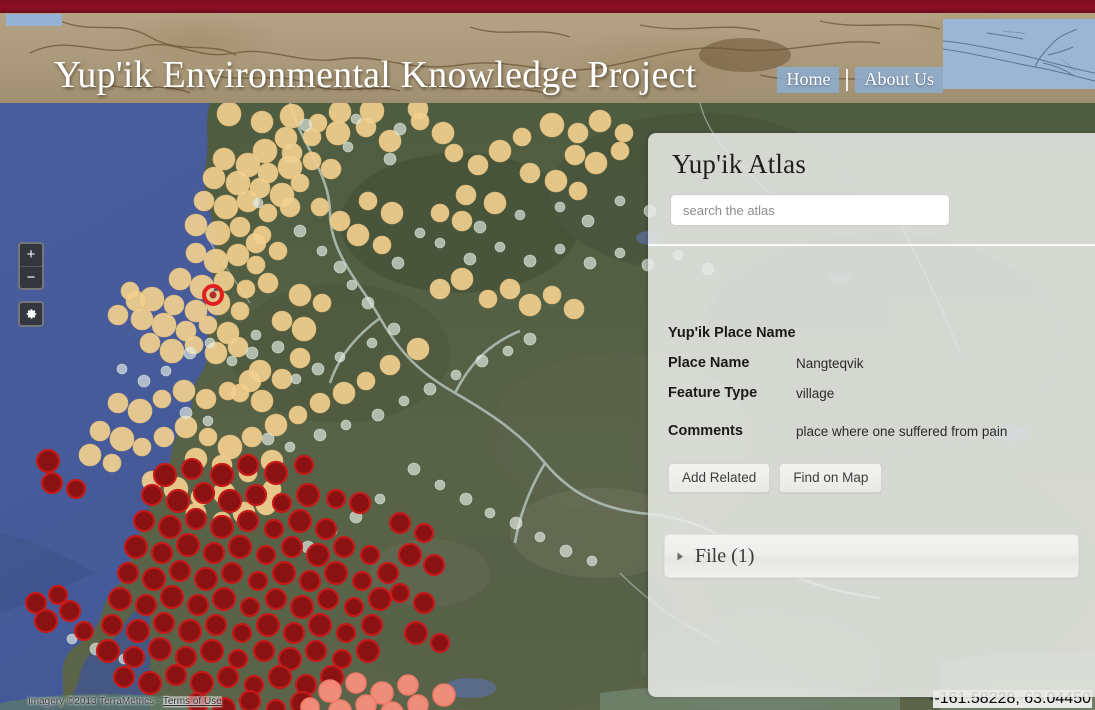 The image size is (1095, 710). What do you see at coordinates (192, 701) in the screenshot?
I see `terms-of-use-link: Terms of Use` at bounding box center [192, 701].